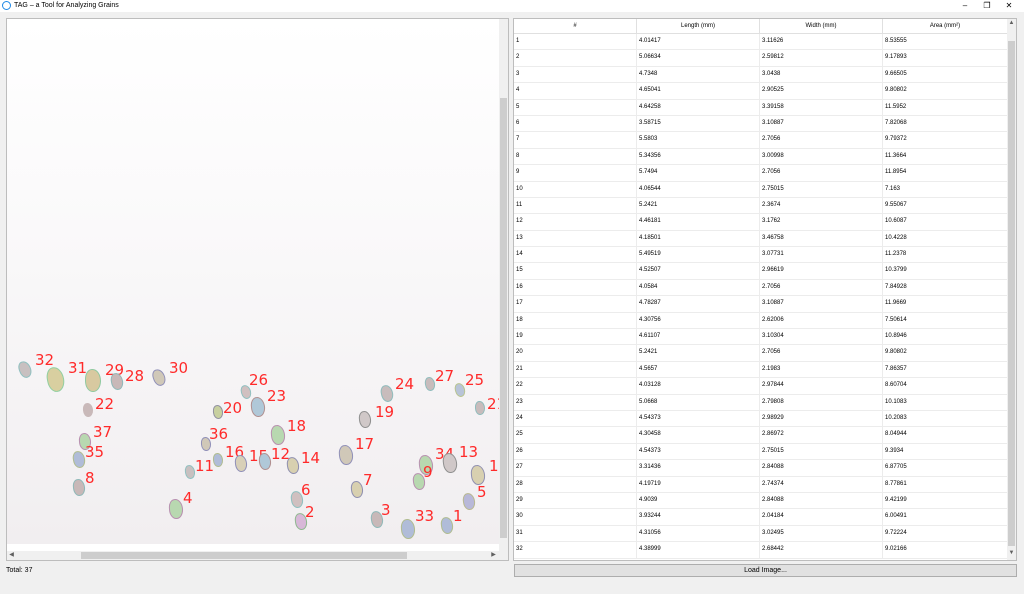  Describe the element at coordinates (821, 517) in the screenshot. I see `table-cell: 2.04184` at that location.